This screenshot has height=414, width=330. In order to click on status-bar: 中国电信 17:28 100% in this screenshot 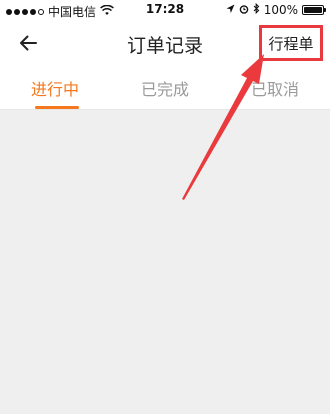, I will do `click(165, 10)`.